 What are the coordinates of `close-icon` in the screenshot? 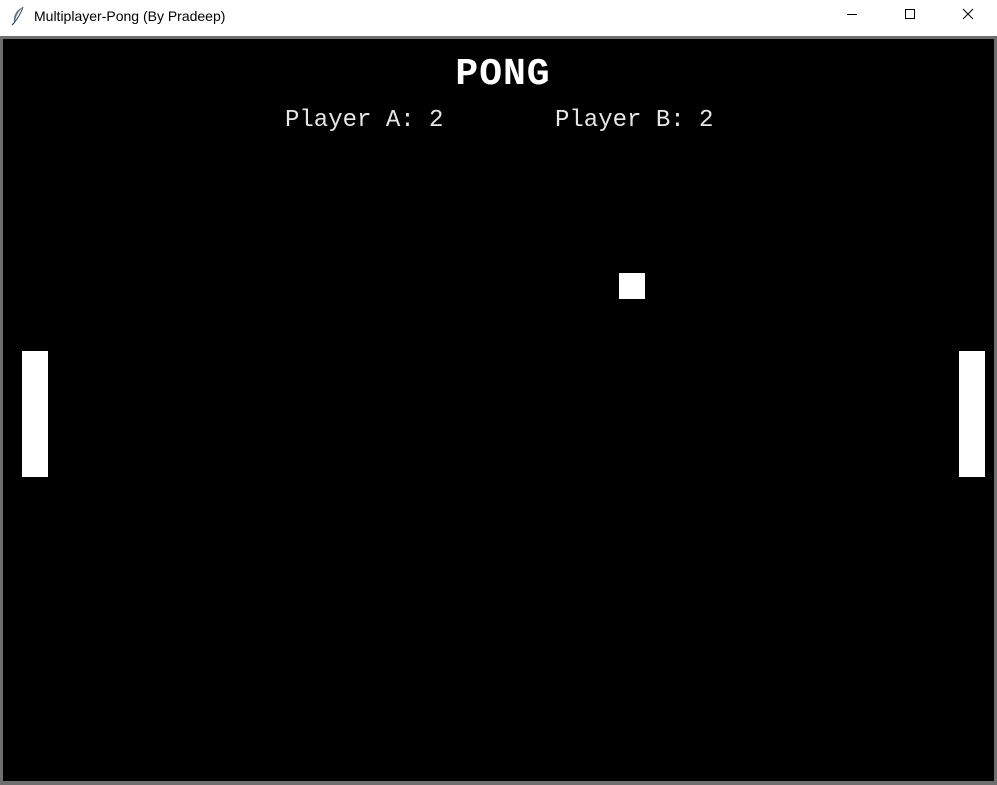 It's located at (968, 16).